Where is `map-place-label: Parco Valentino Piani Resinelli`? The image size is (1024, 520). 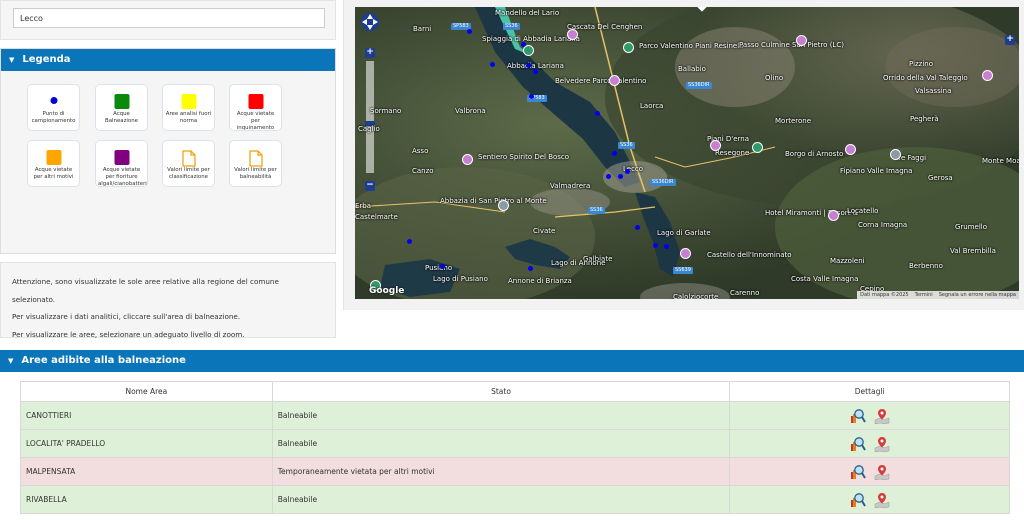
map-place-label: Parco Valentino Piani Resinelli is located at coordinates (691, 46).